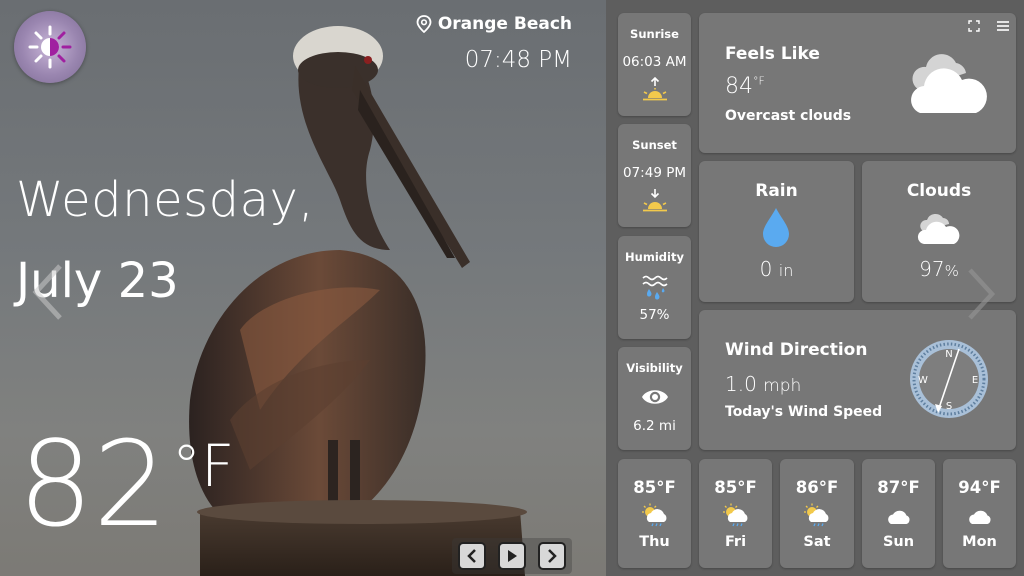 This screenshot has height=576, width=1024. What do you see at coordinates (817, 542) in the screenshot?
I see `forecast-day: Sat` at bounding box center [817, 542].